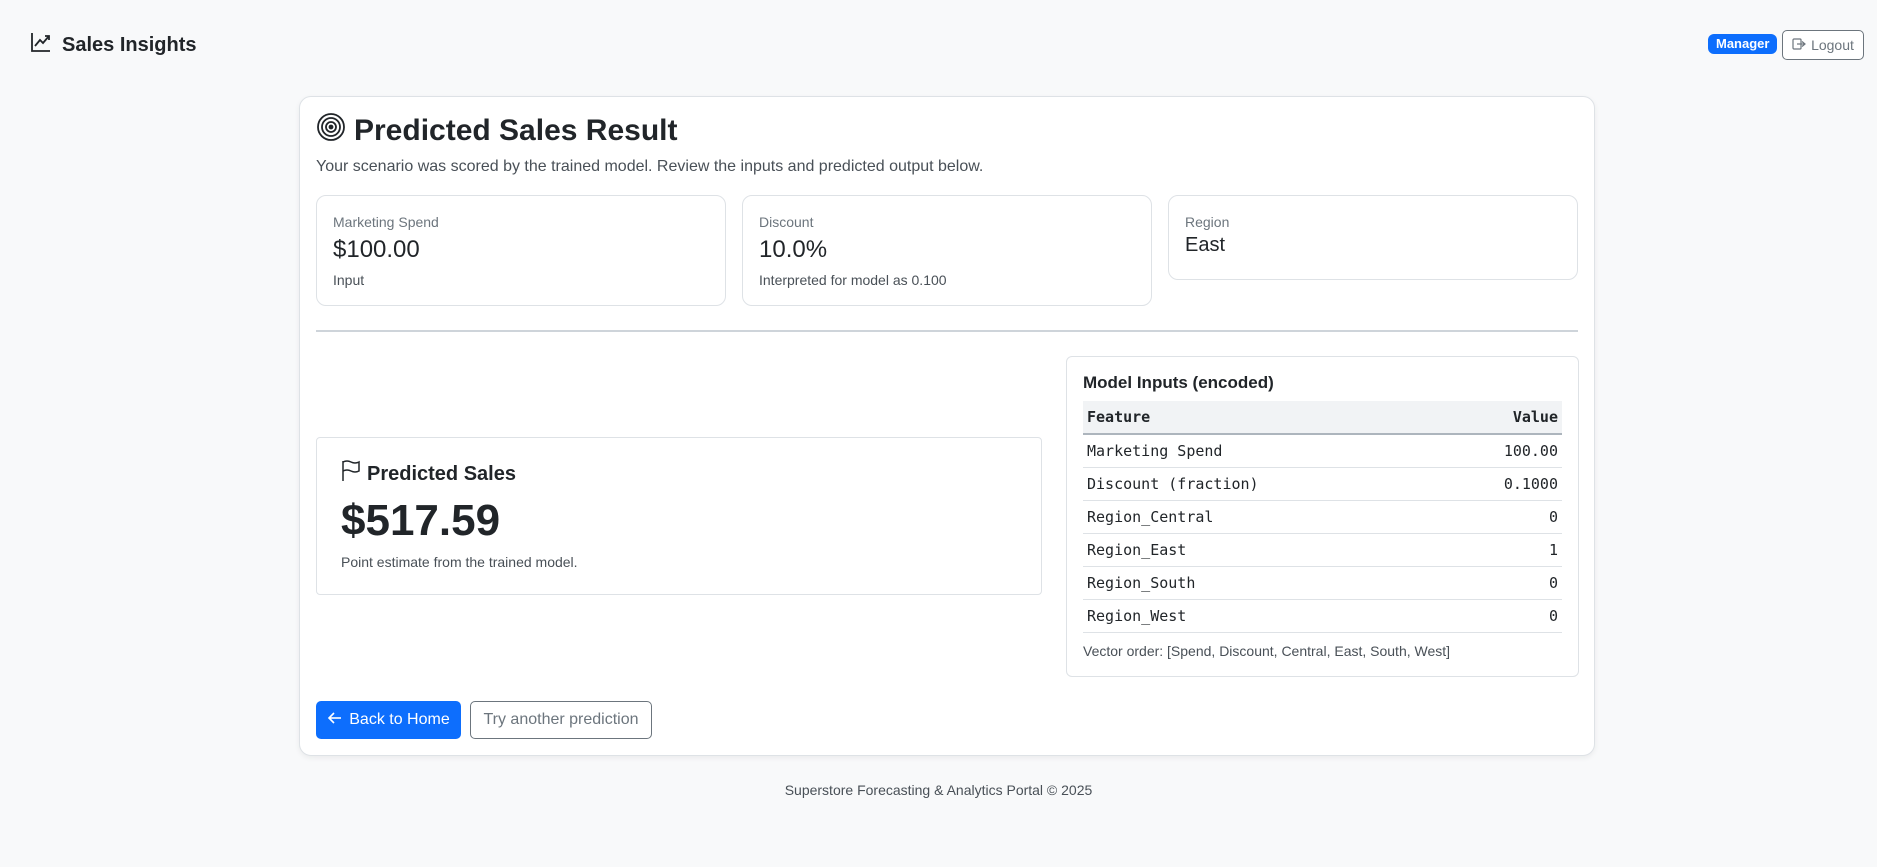  Describe the element at coordinates (1261, 517) in the screenshot. I see `feature-cell: Region_Central` at that location.